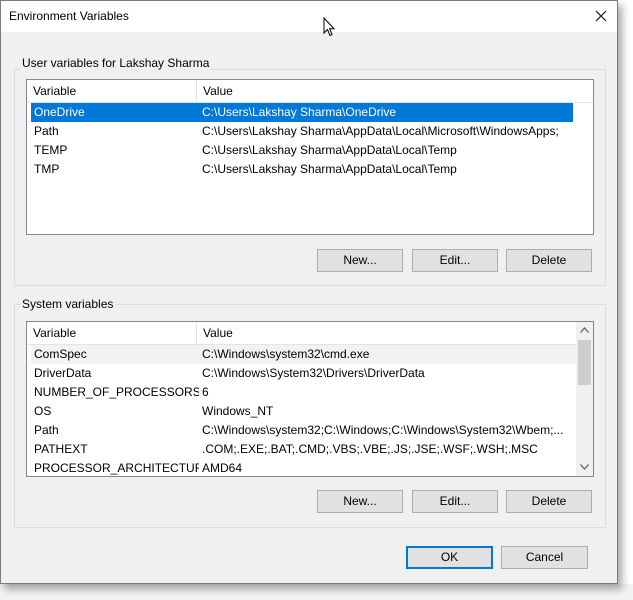 Image resolution: width=633 pixels, height=600 pixels. Describe the element at coordinates (584, 362) in the screenshot. I see `scroll-thumb` at that location.